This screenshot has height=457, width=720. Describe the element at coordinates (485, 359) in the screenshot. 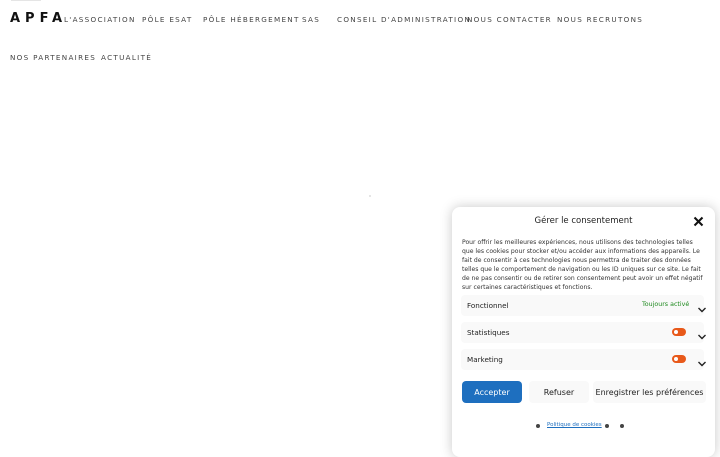

I see `category-label: Marketing` at that location.